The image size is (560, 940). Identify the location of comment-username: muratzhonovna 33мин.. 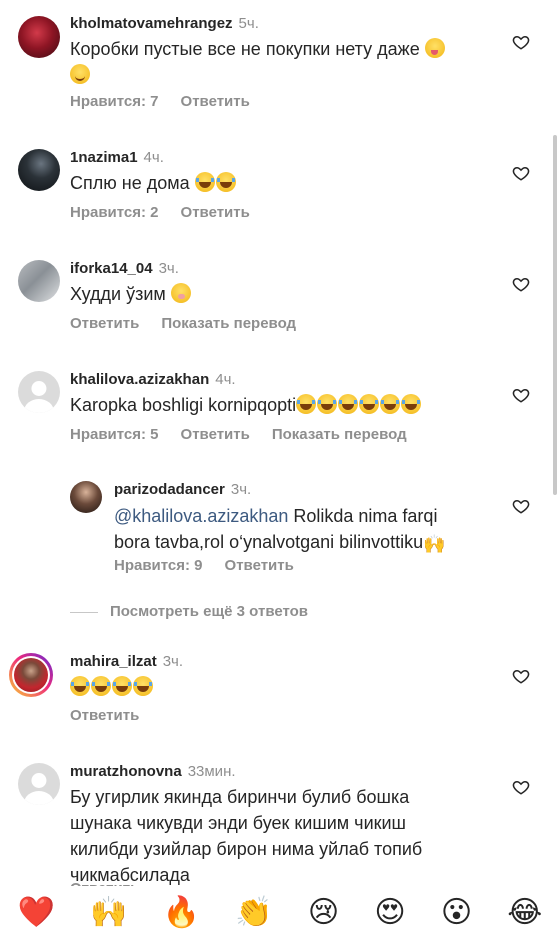
(153, 771).